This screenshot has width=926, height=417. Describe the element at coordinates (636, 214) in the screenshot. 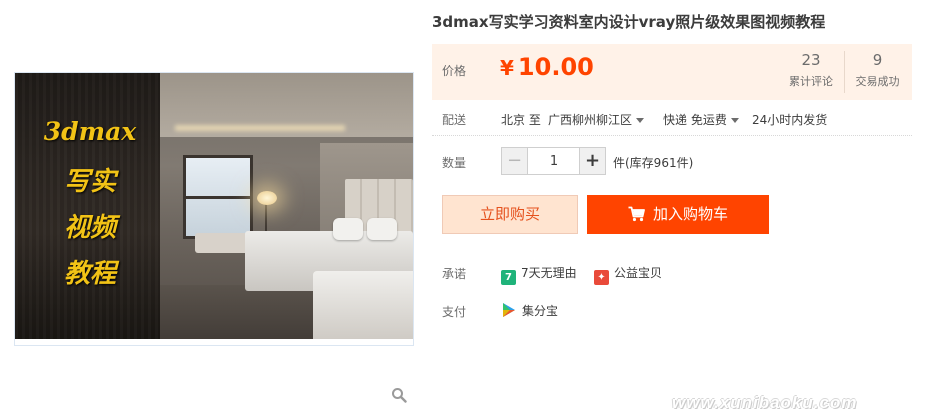

I see `shopping-cart-icon` at that location.